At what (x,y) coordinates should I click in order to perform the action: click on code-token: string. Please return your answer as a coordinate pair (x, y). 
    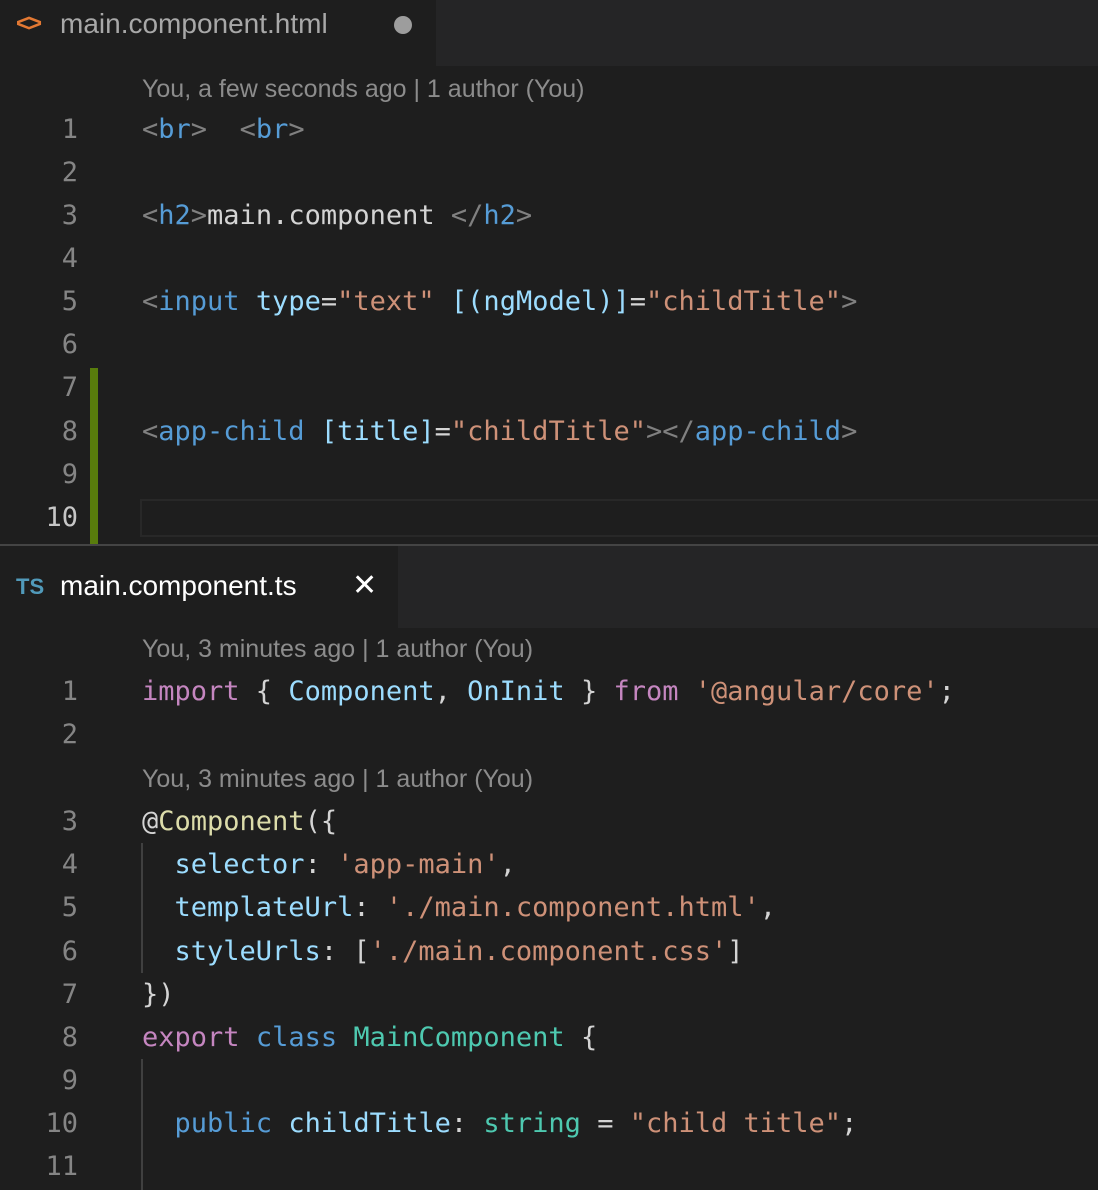
    Looking at the image, I should click on (532, 1123).